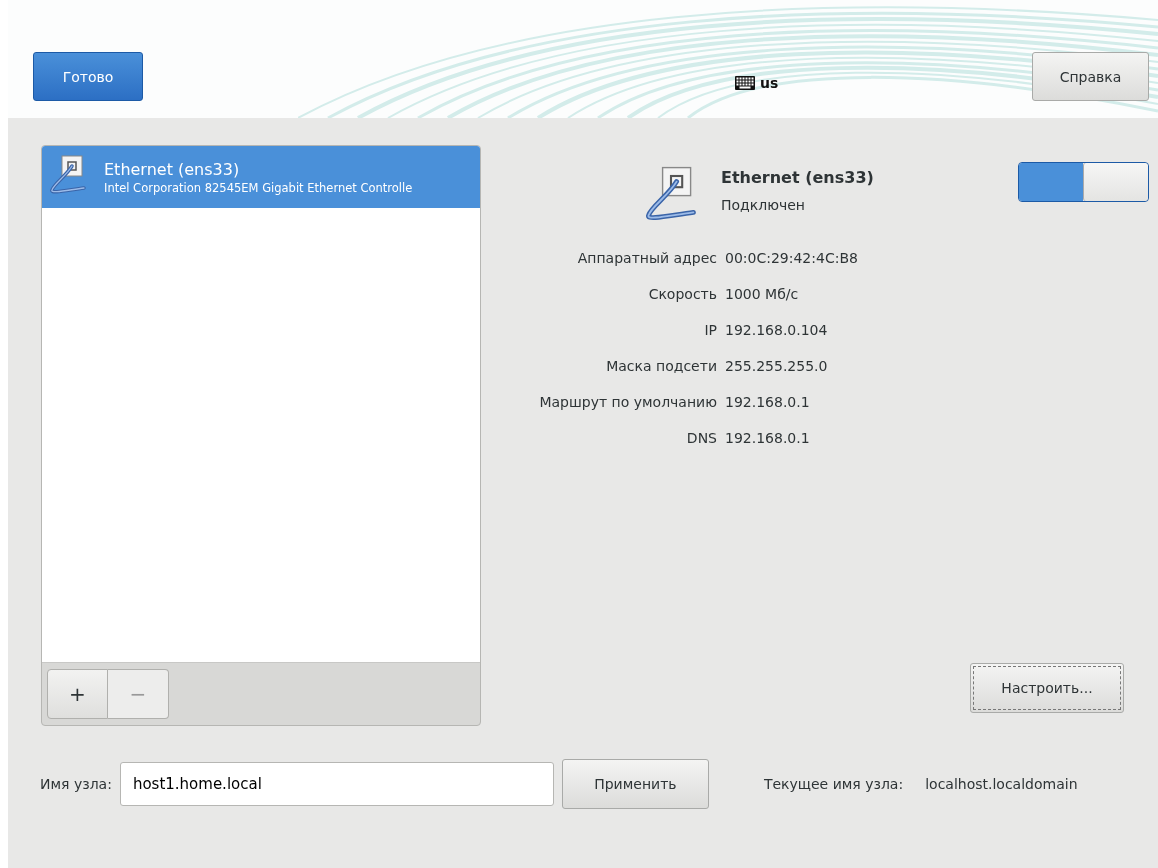 Image resolution: width=1158 pixels, height=868 pixels. Describe the element at coordinates (77, 694) in the screenshot. I see `add-button: +` at that location.